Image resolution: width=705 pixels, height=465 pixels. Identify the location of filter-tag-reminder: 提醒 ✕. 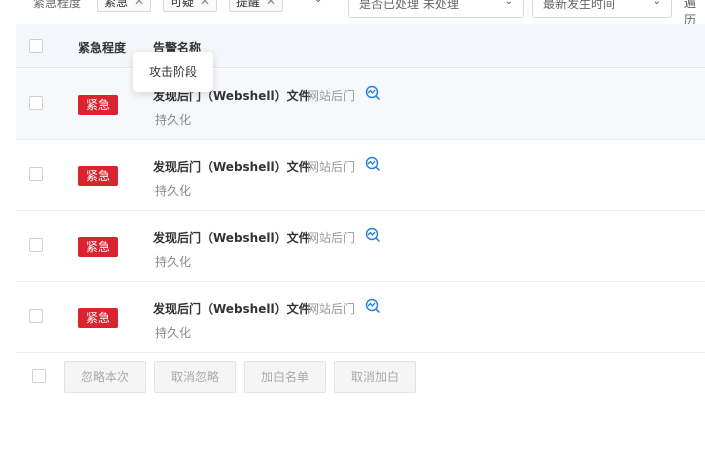
(256, 6).